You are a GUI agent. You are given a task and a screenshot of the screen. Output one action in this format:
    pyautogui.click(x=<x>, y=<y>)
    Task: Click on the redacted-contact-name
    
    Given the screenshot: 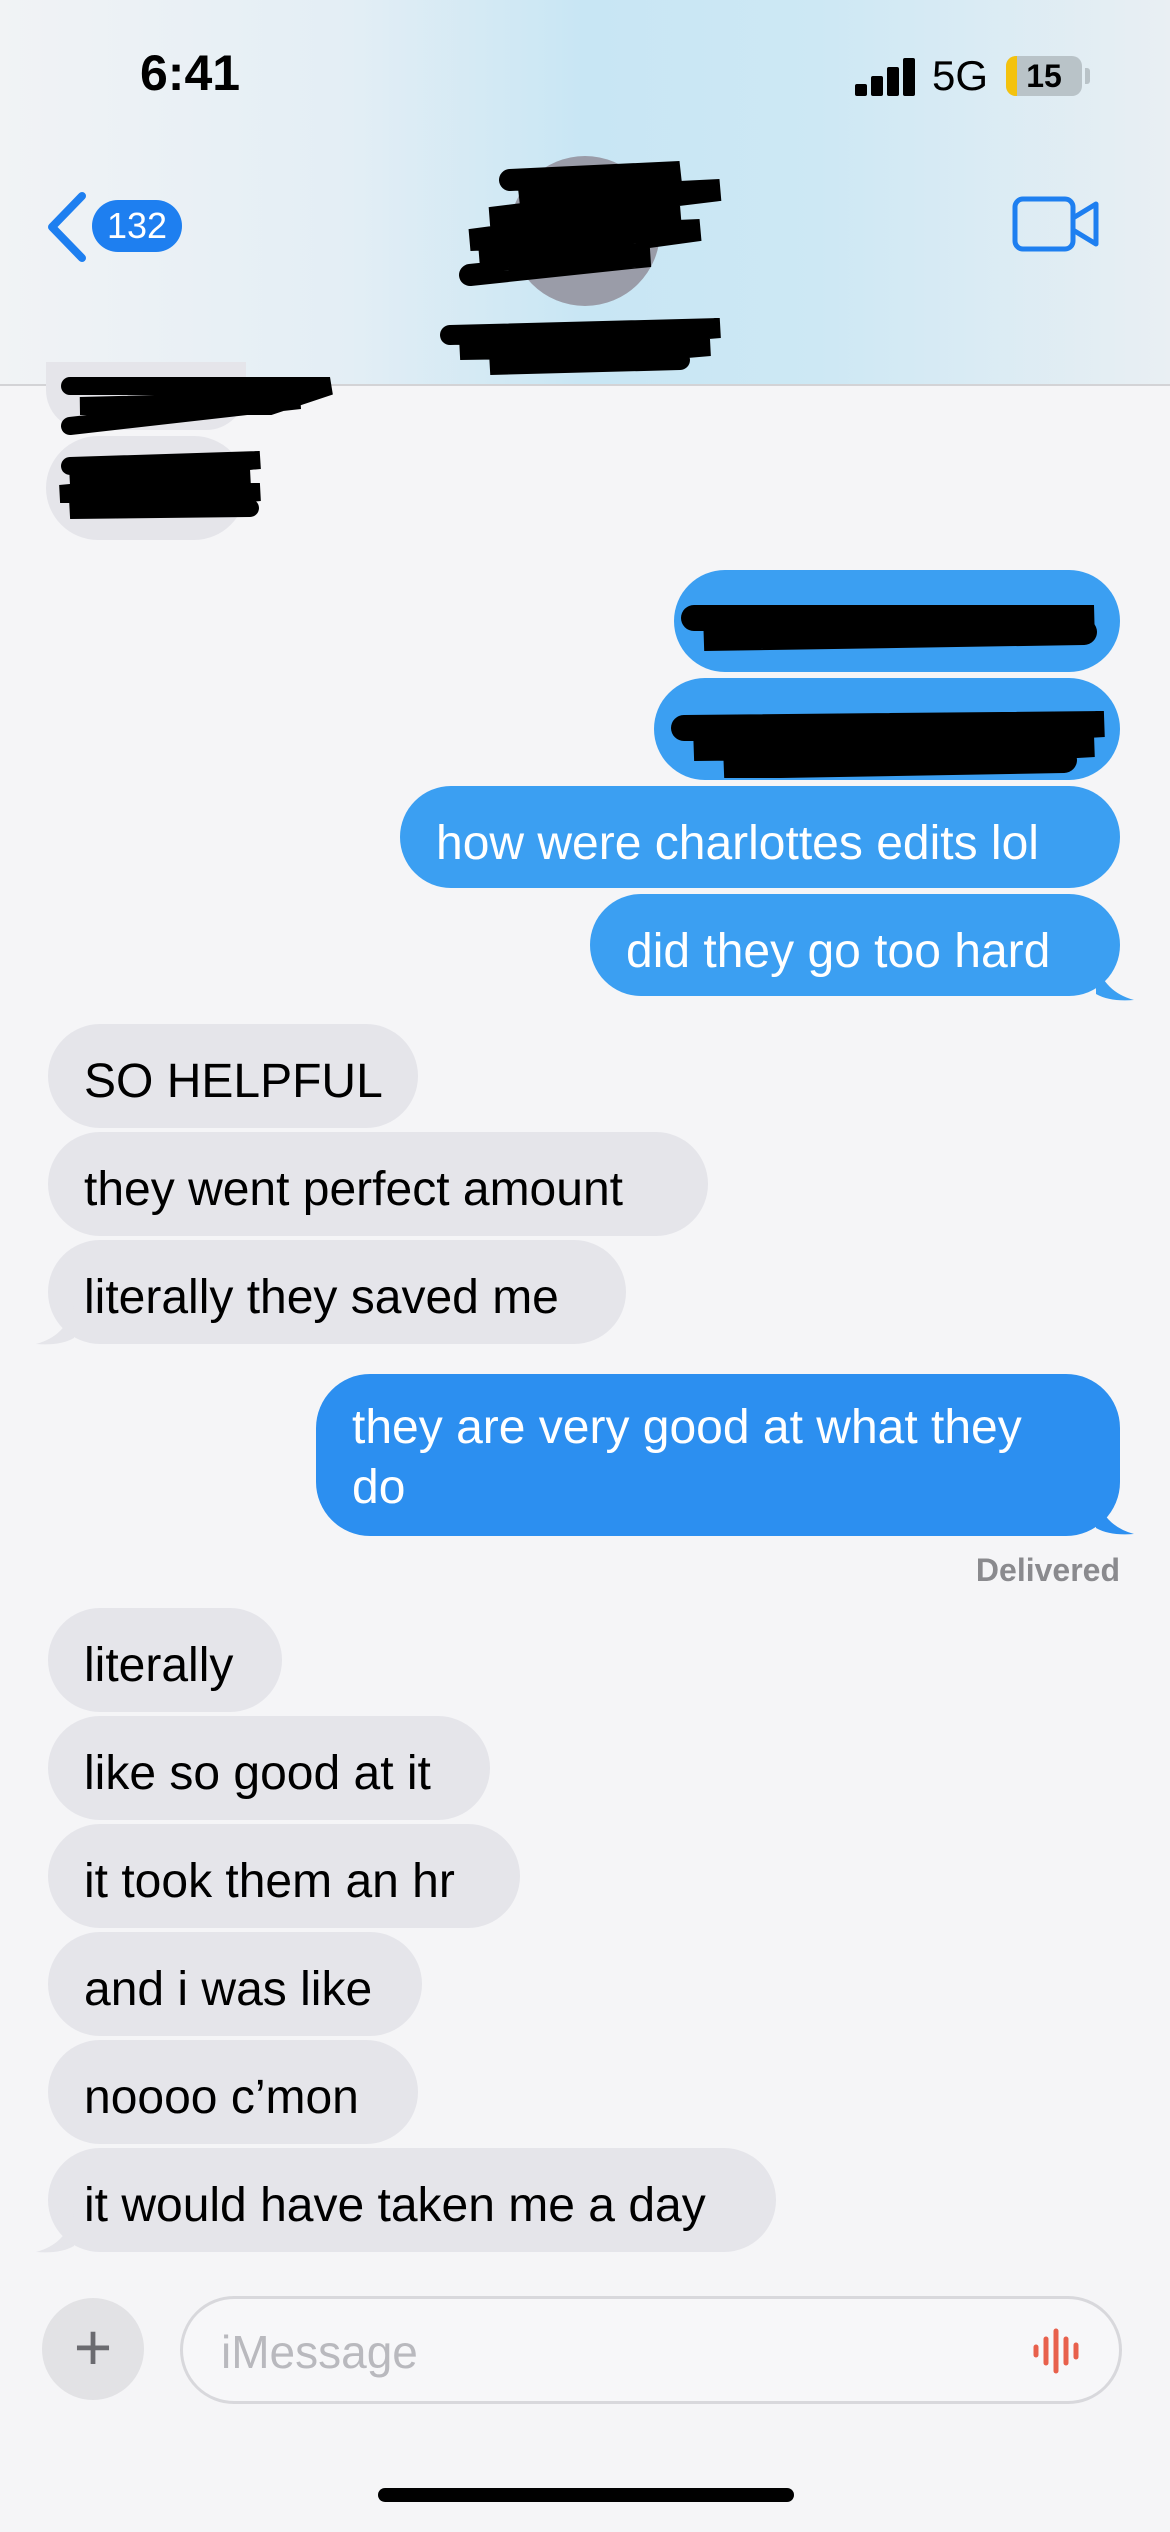 What is the action you would take?
    pyautogui.click(x=581, y=268)
    